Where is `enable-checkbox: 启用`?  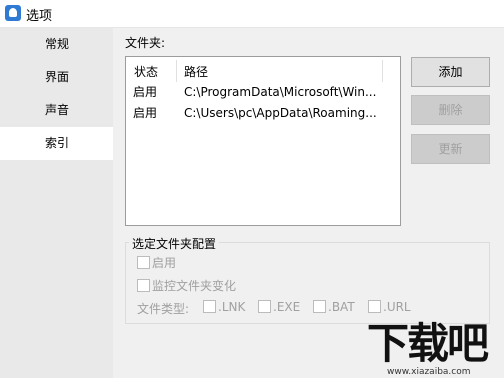 enable-checkbox: 启用 is located at coordinates (156, 262).